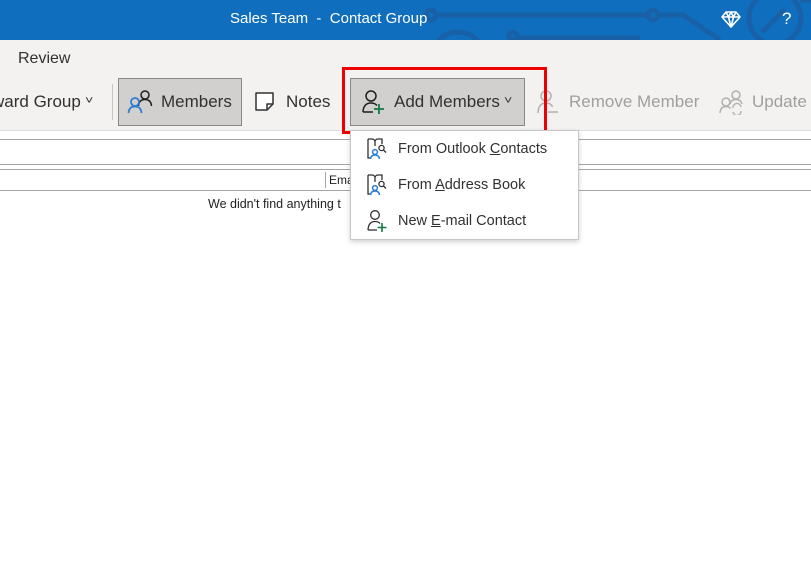  I want to click on menu-item-new-email-contact: New E-mail Contact, so click(464, 221).